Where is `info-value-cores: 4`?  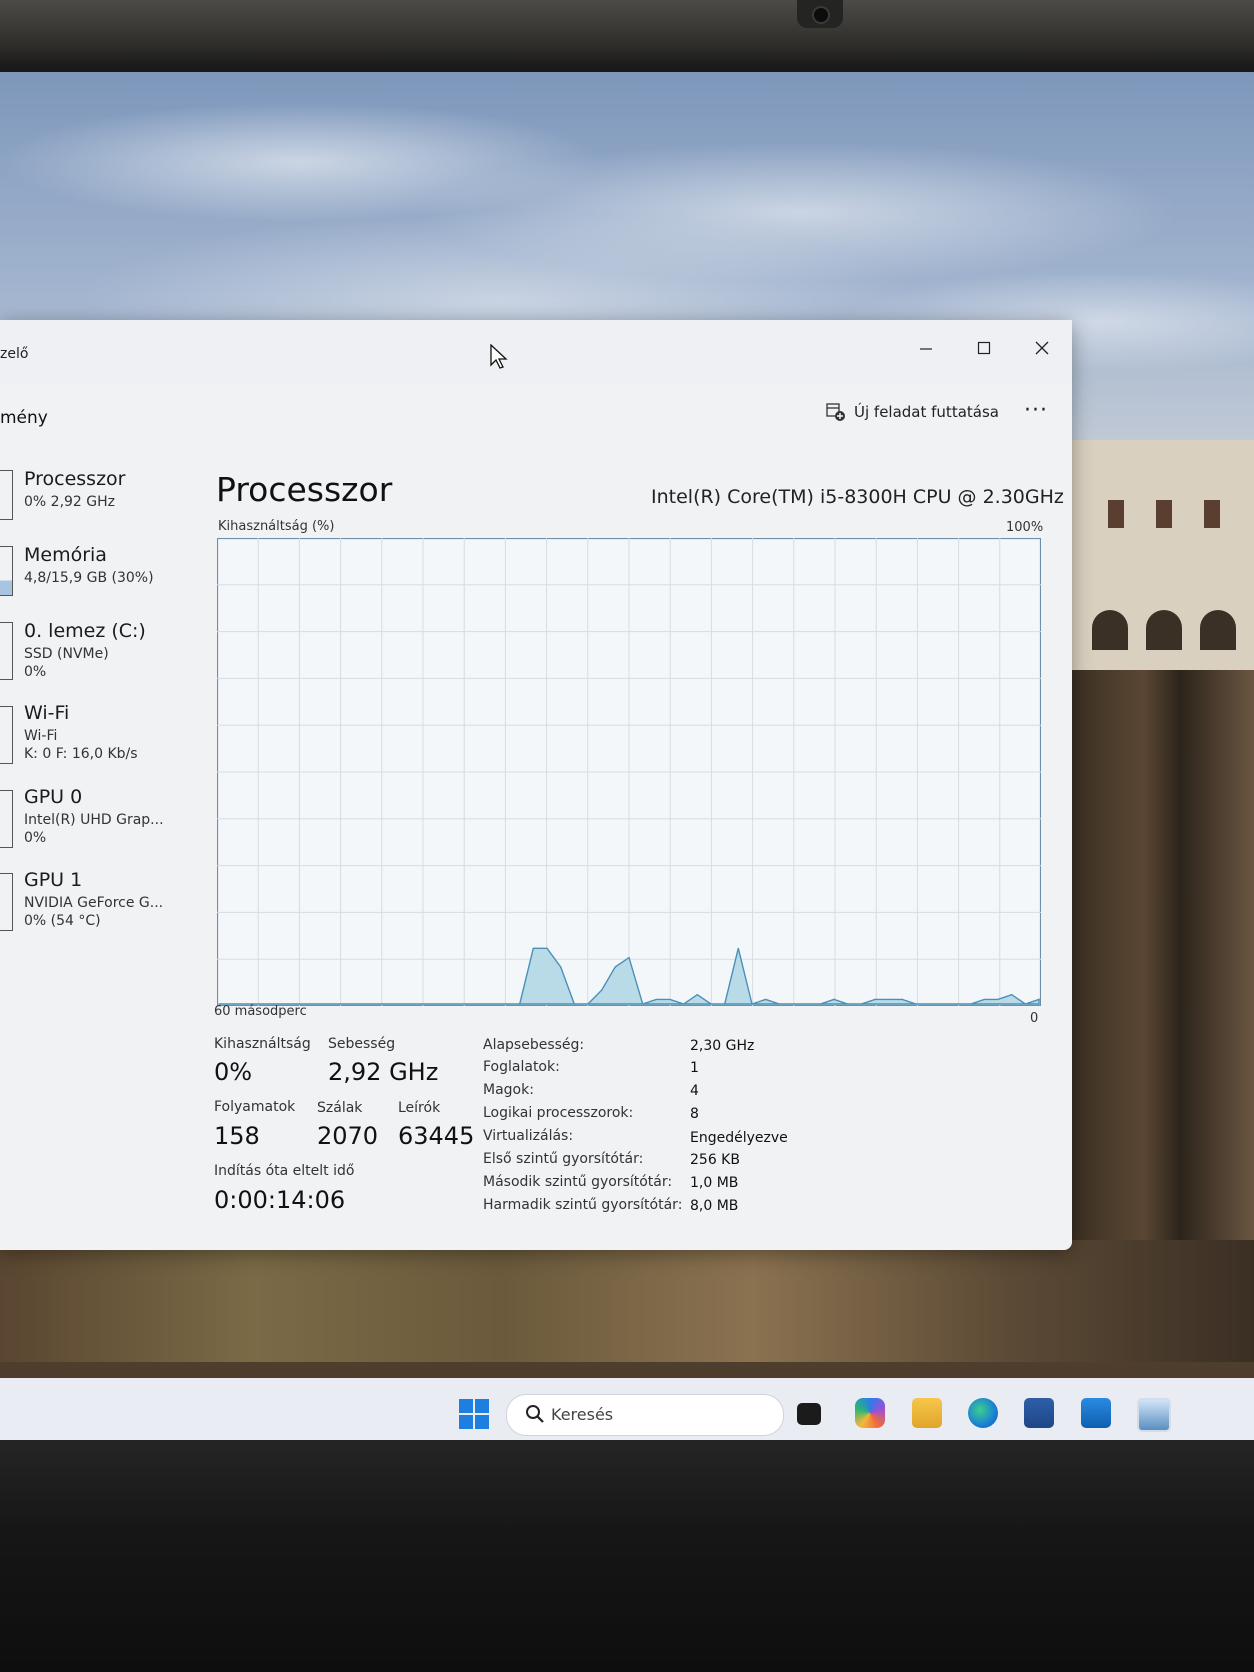
info-value-cores: 4 is located at coordinates (694, 1091).